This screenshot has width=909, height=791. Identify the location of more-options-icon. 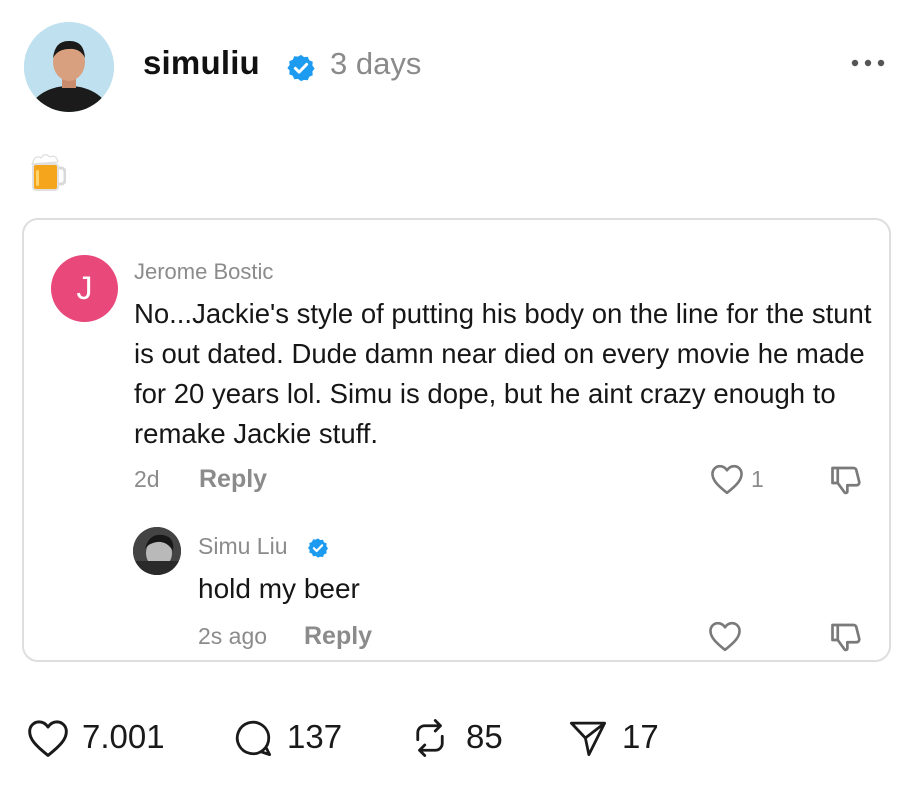
(868, 63).